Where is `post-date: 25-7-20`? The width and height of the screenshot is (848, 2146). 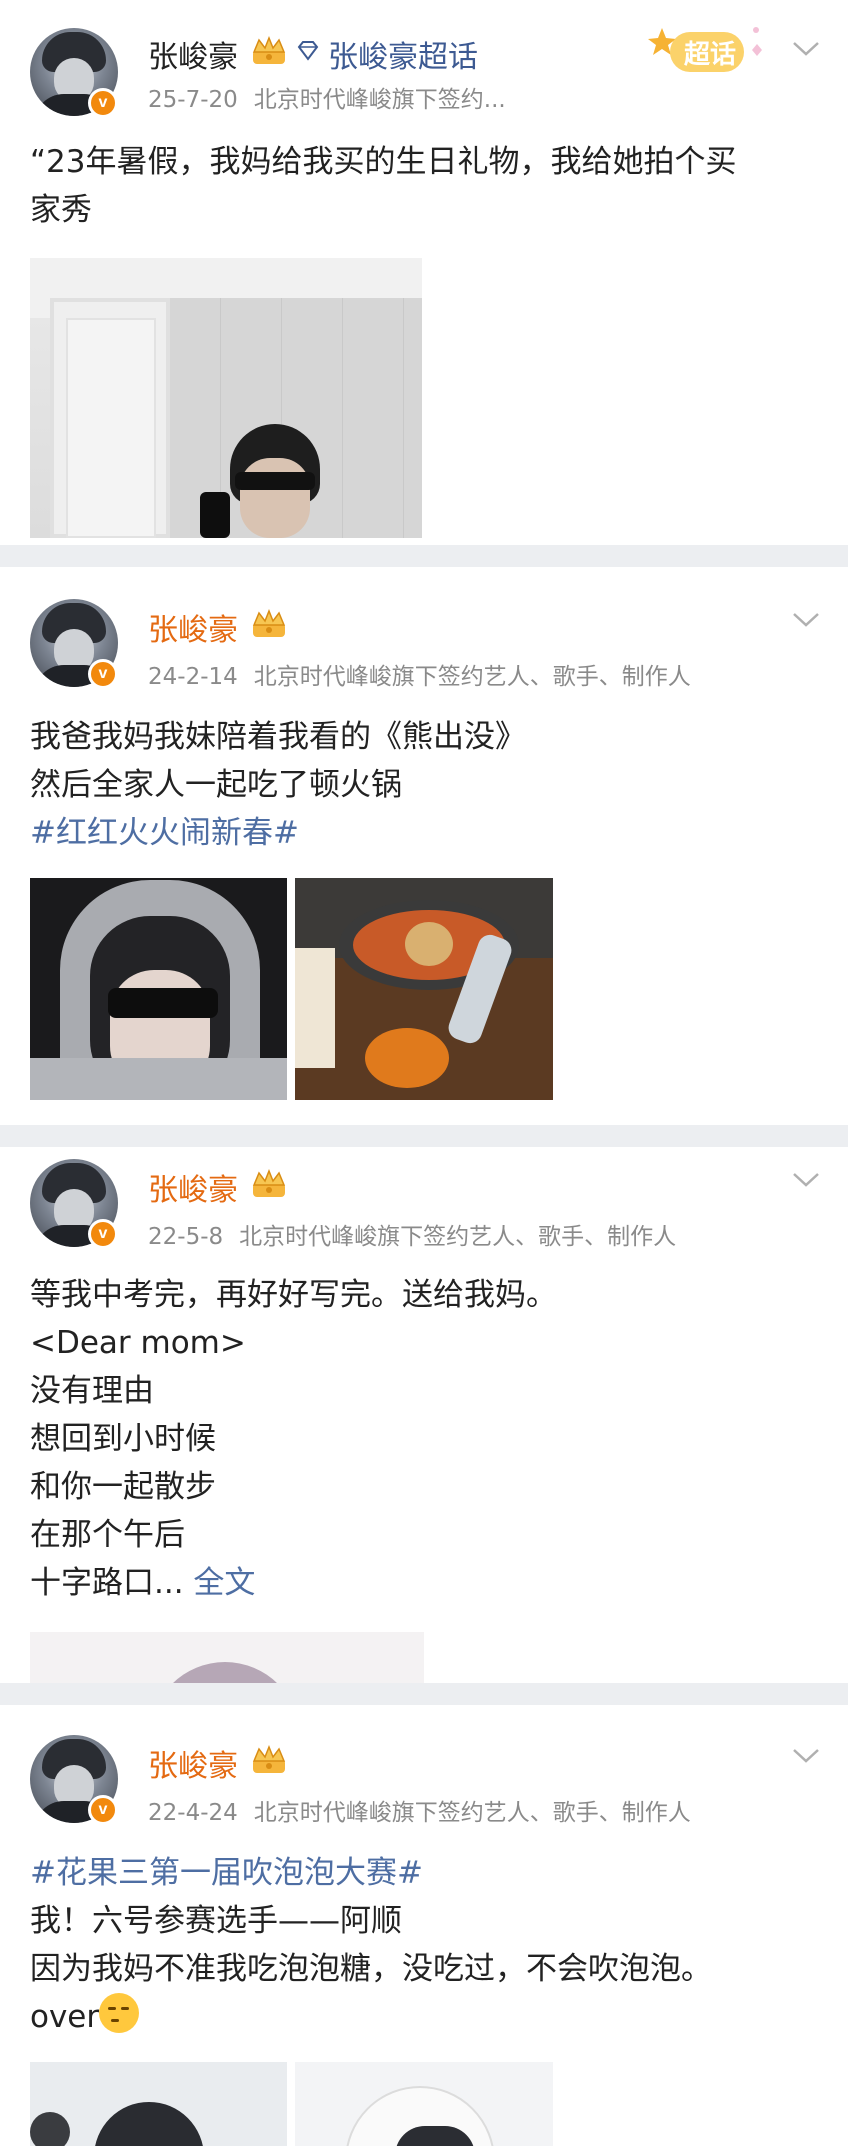
post-date: 25-7-20 is located at coordinates (193, 100).